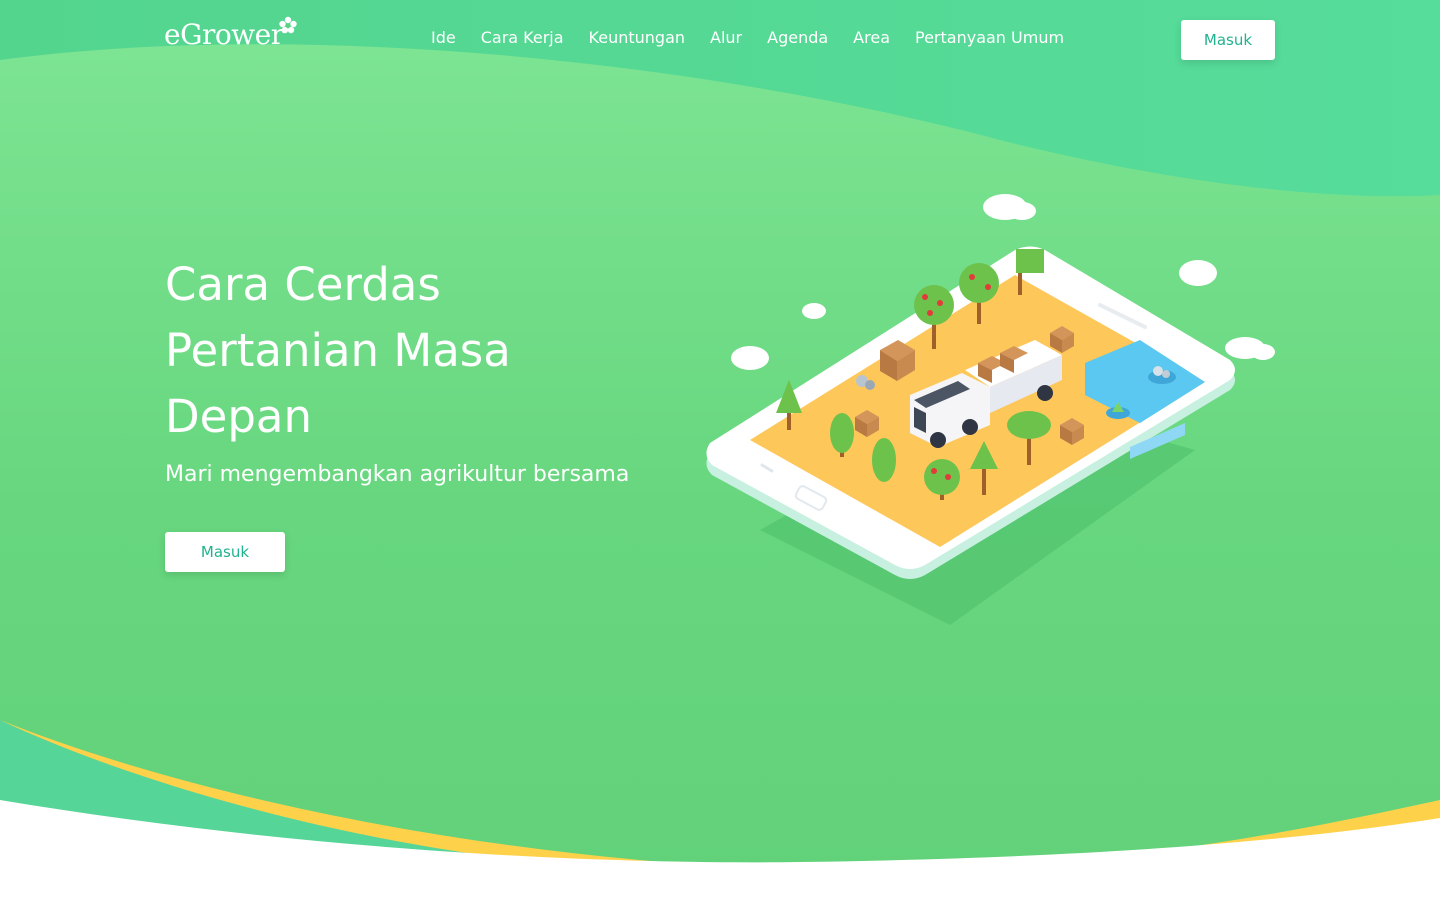  What do you see at coordinates (225, 552) in the screenshot?
I see `hero-login-button: Masuk` at bounding box center [225, 552].